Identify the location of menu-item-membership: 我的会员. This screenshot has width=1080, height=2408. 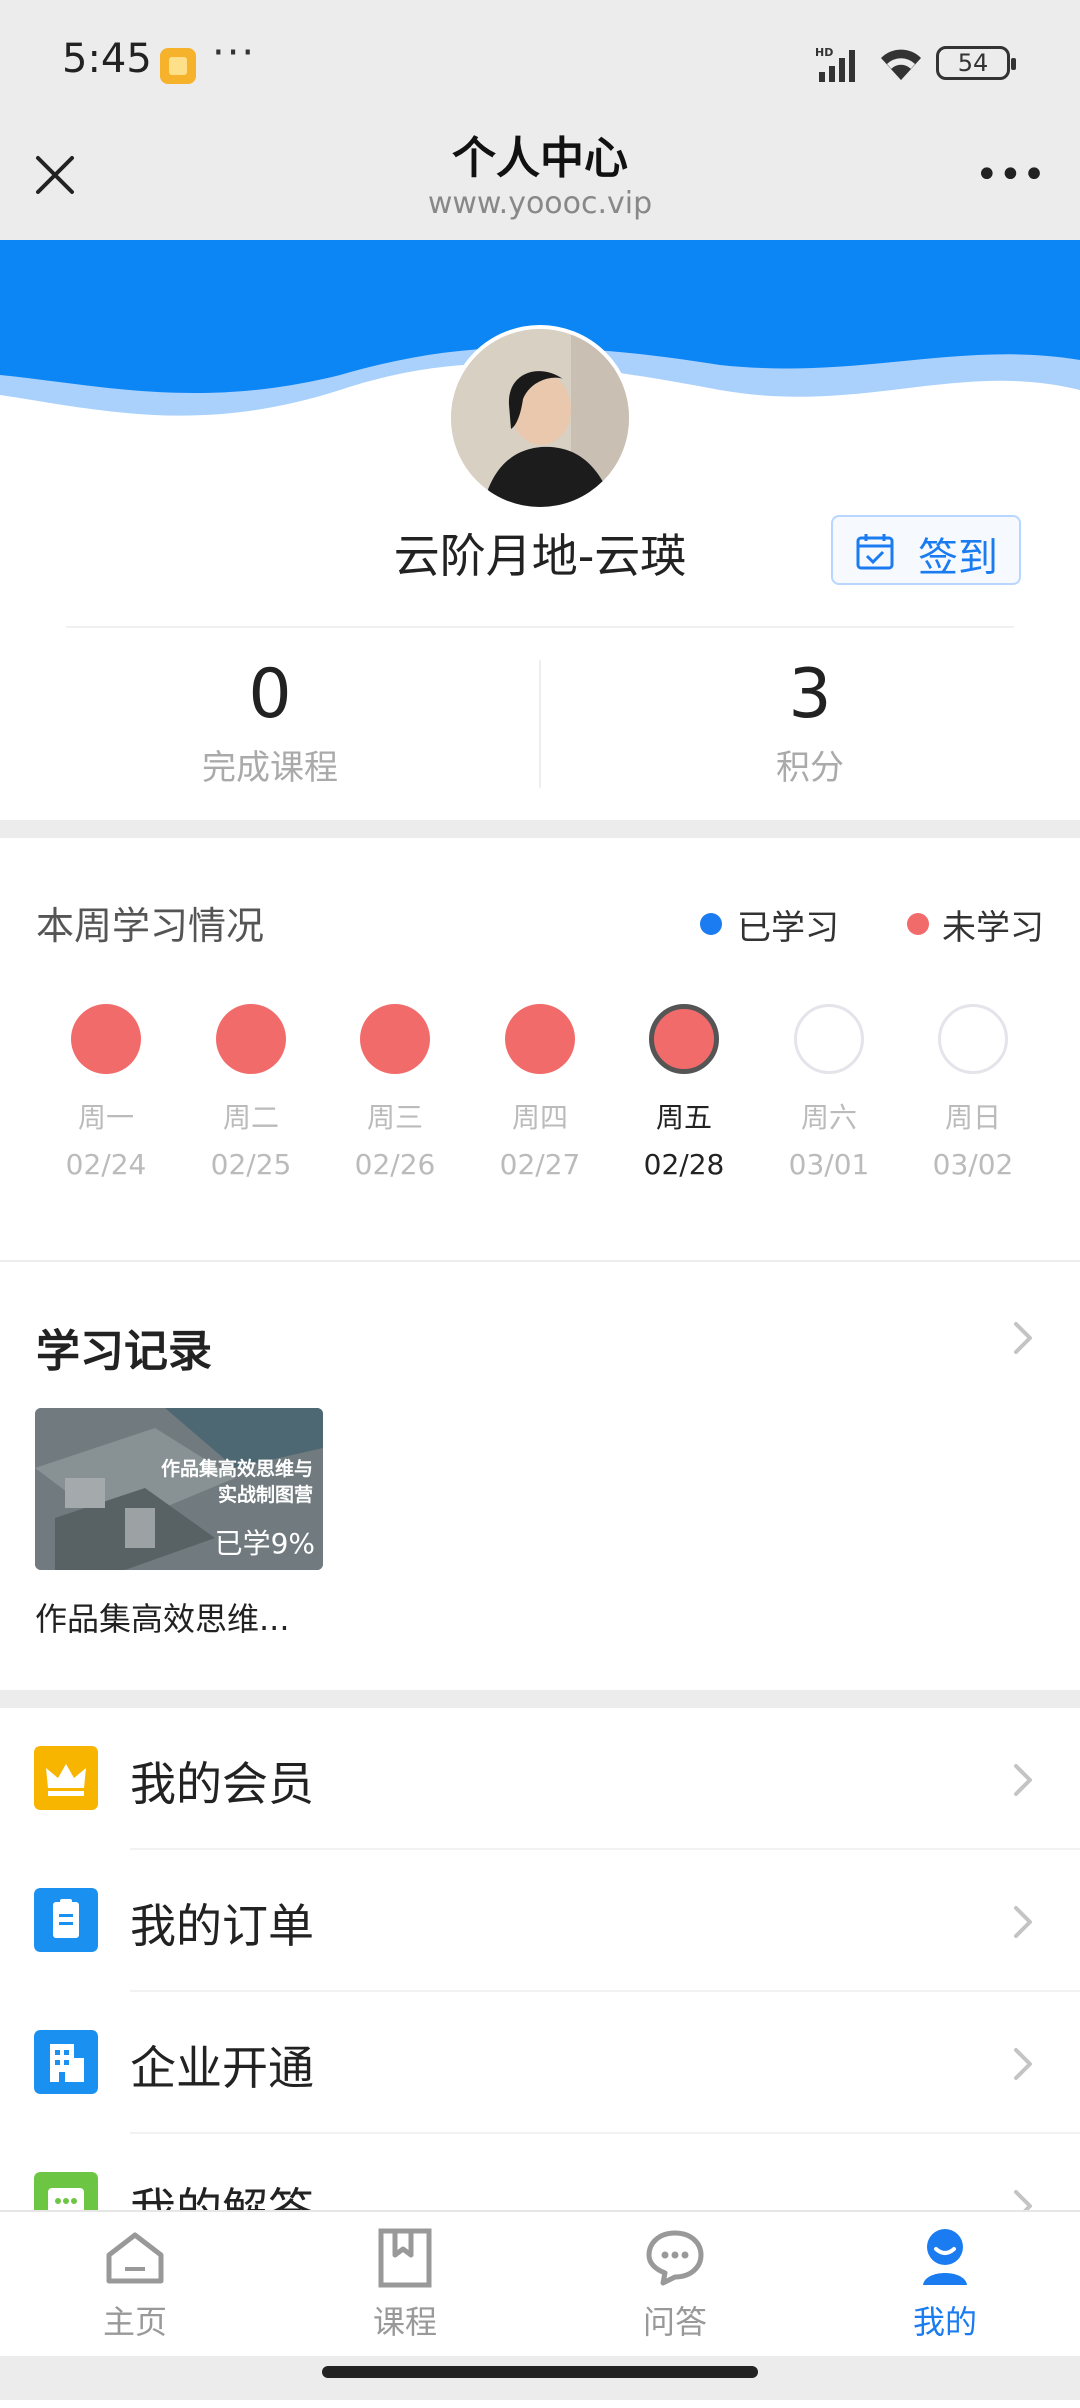
(540, 1779).